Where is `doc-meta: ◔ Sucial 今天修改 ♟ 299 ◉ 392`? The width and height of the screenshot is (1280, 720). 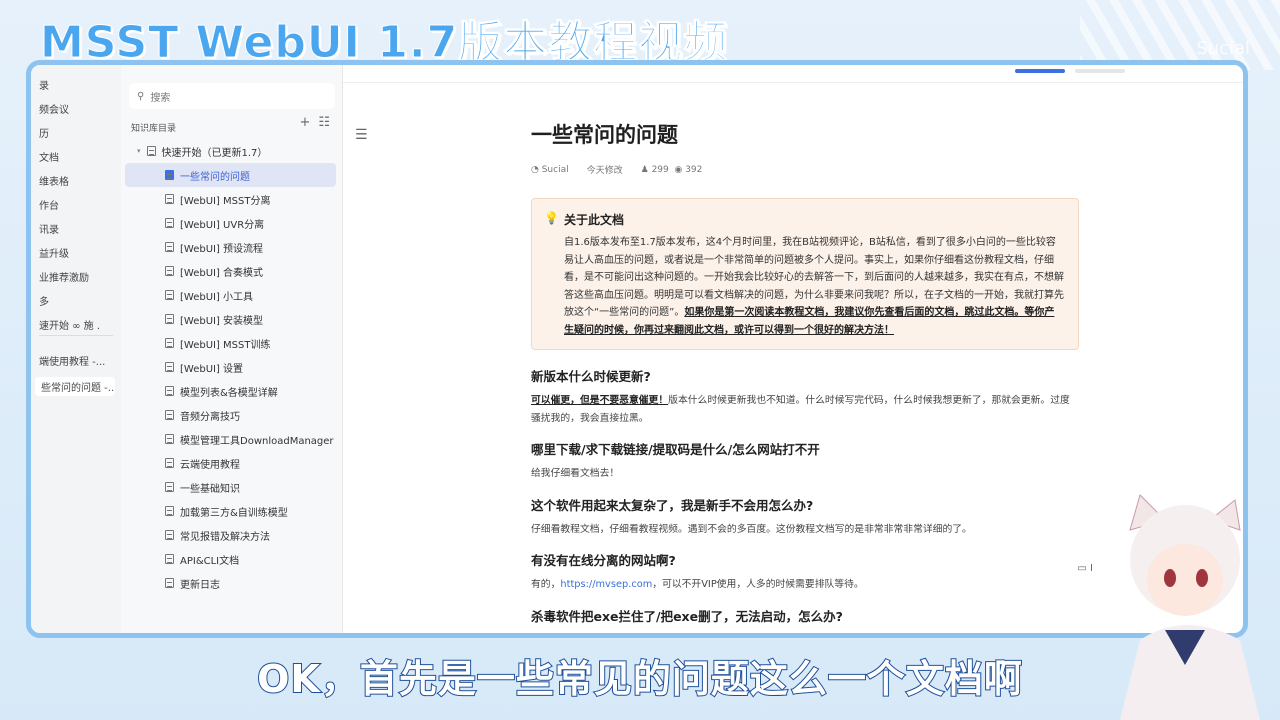 doc-meta: ◔ Sucial 今天修改 ♟ 299 ◉ 392 is located at coordinates (805, 170).